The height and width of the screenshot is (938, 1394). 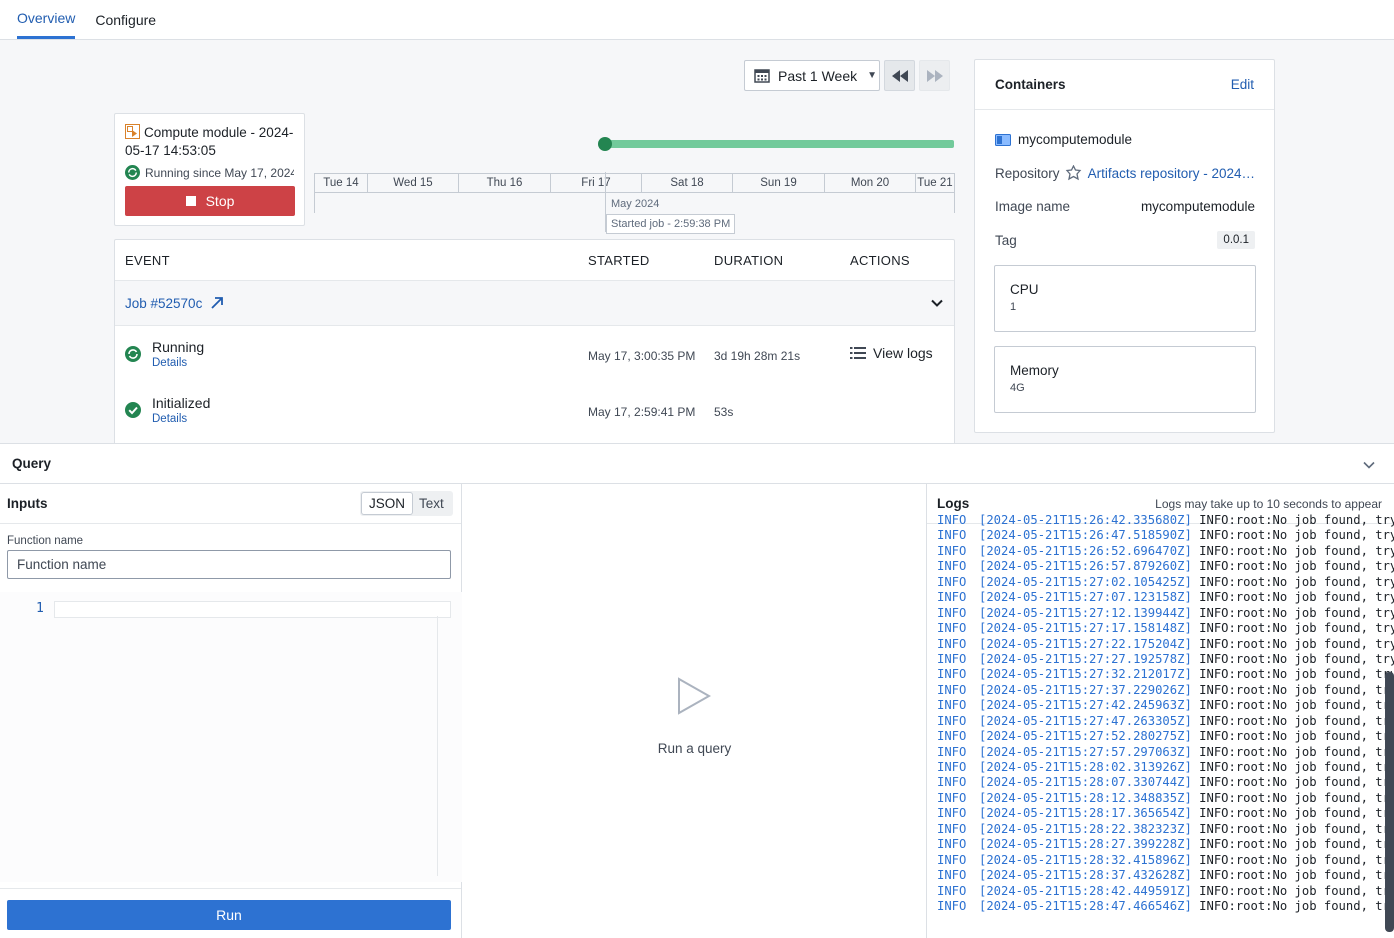 I want to click on query-panel-header: Query, so click(x=697, y=463).